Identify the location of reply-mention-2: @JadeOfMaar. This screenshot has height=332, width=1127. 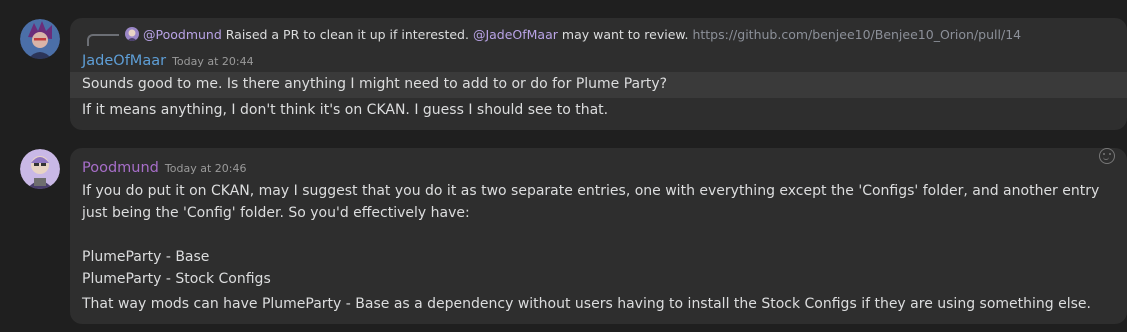
(515, 34).